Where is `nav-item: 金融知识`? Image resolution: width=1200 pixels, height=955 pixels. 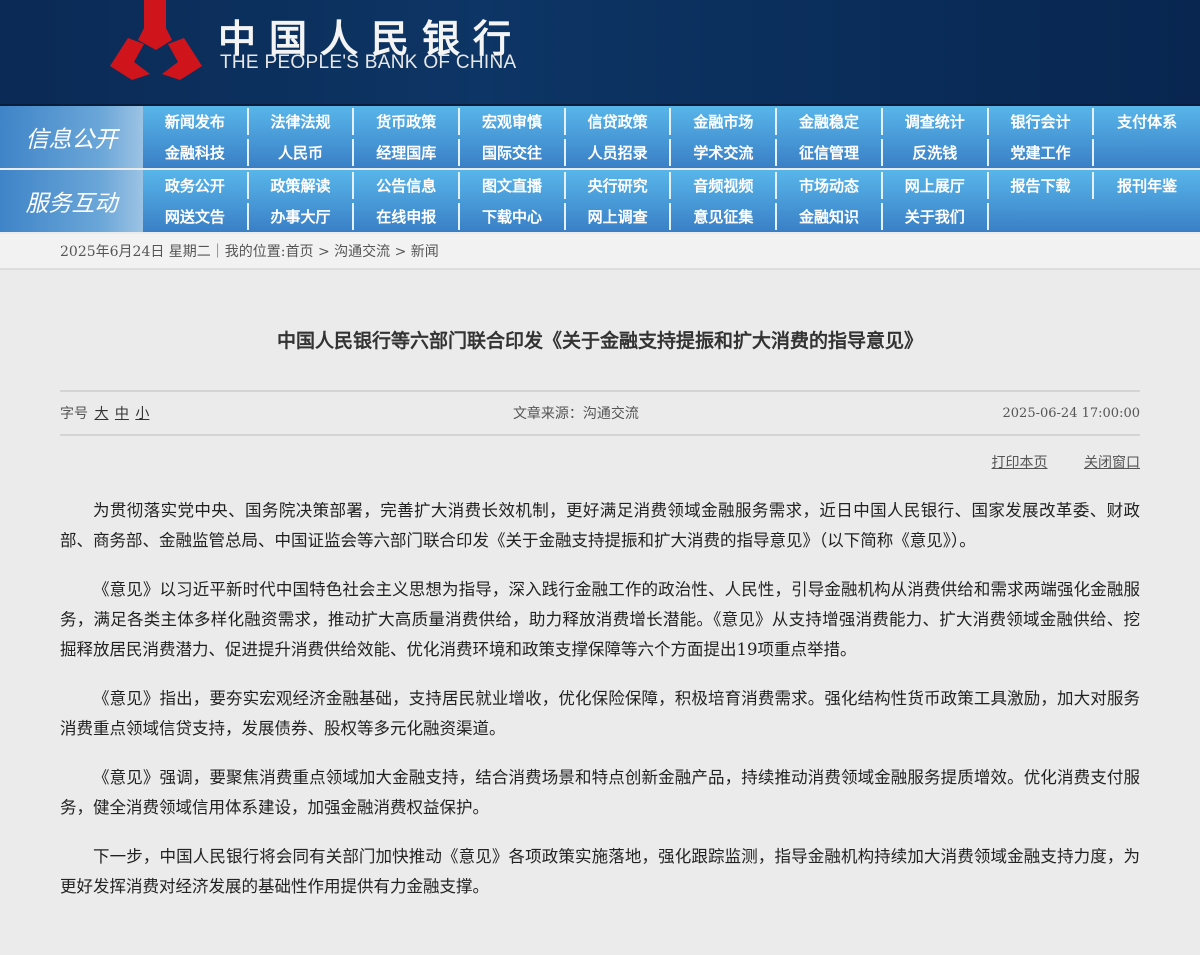
nav-item: 金融知识 is located at coordinates (830, 216).